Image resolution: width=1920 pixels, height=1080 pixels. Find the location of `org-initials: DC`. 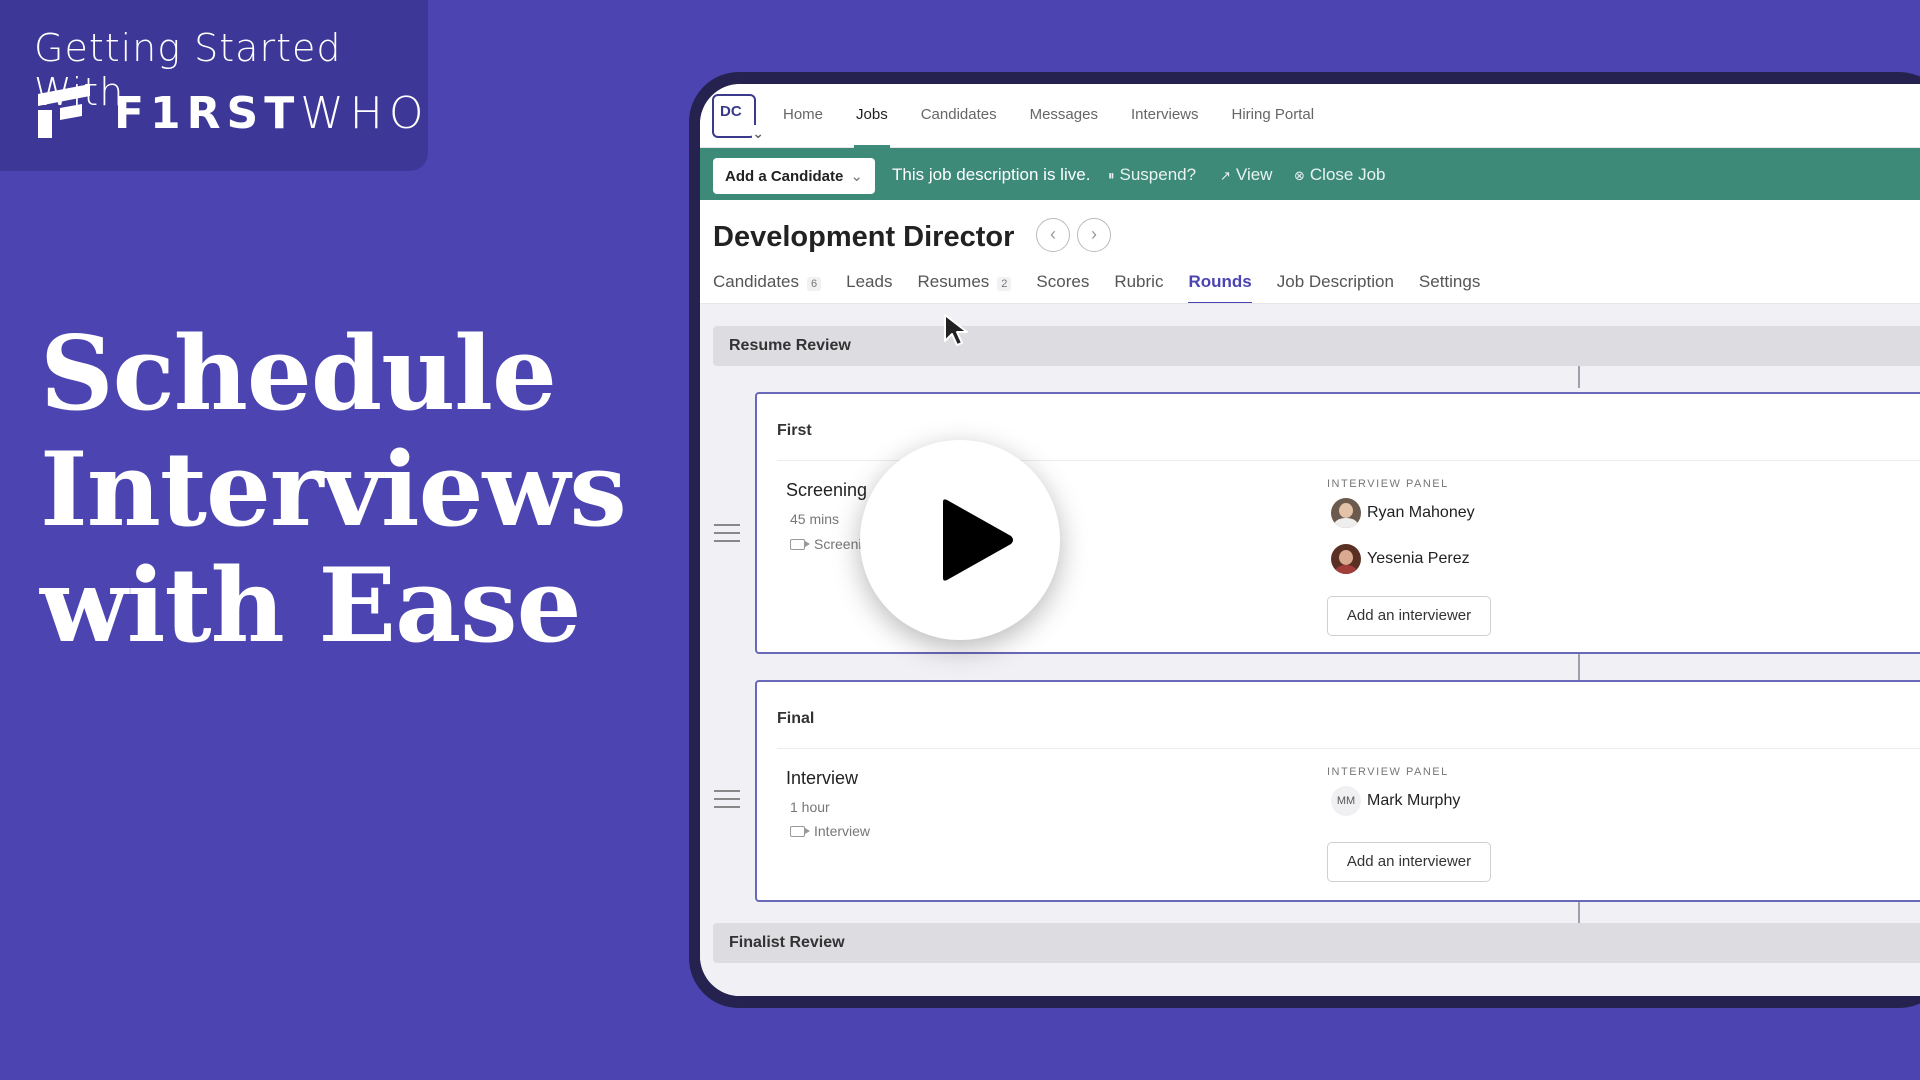

org-initials: DC is located at coordinates (731, 111).